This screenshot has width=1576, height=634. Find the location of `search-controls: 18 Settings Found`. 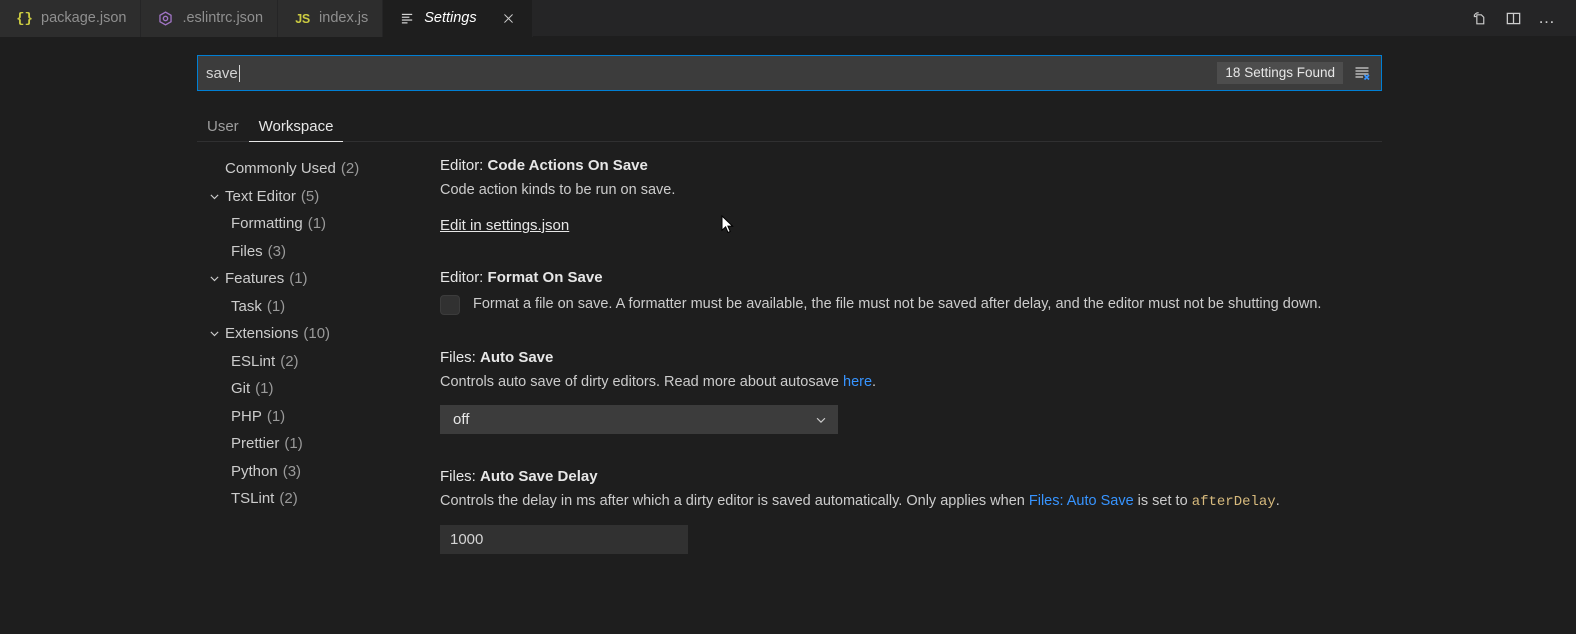

search-controls: 18 Settings Found is located at coordinates (1296, 73).